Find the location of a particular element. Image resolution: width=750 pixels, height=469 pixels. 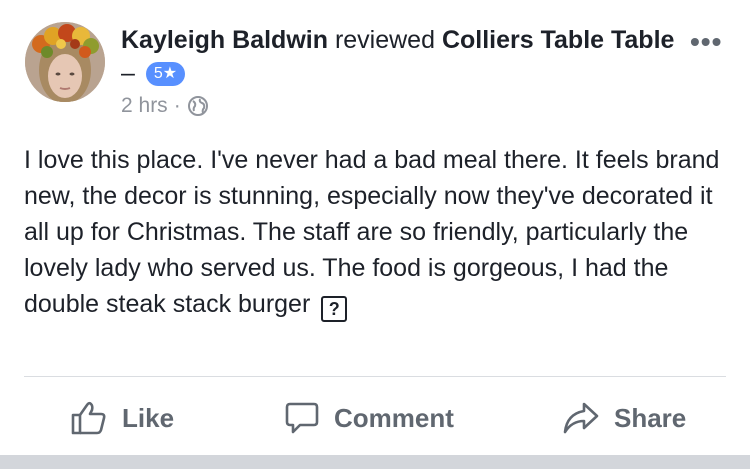

author-name: Kayleigh Baldwin is located at coordinates (224, 40).